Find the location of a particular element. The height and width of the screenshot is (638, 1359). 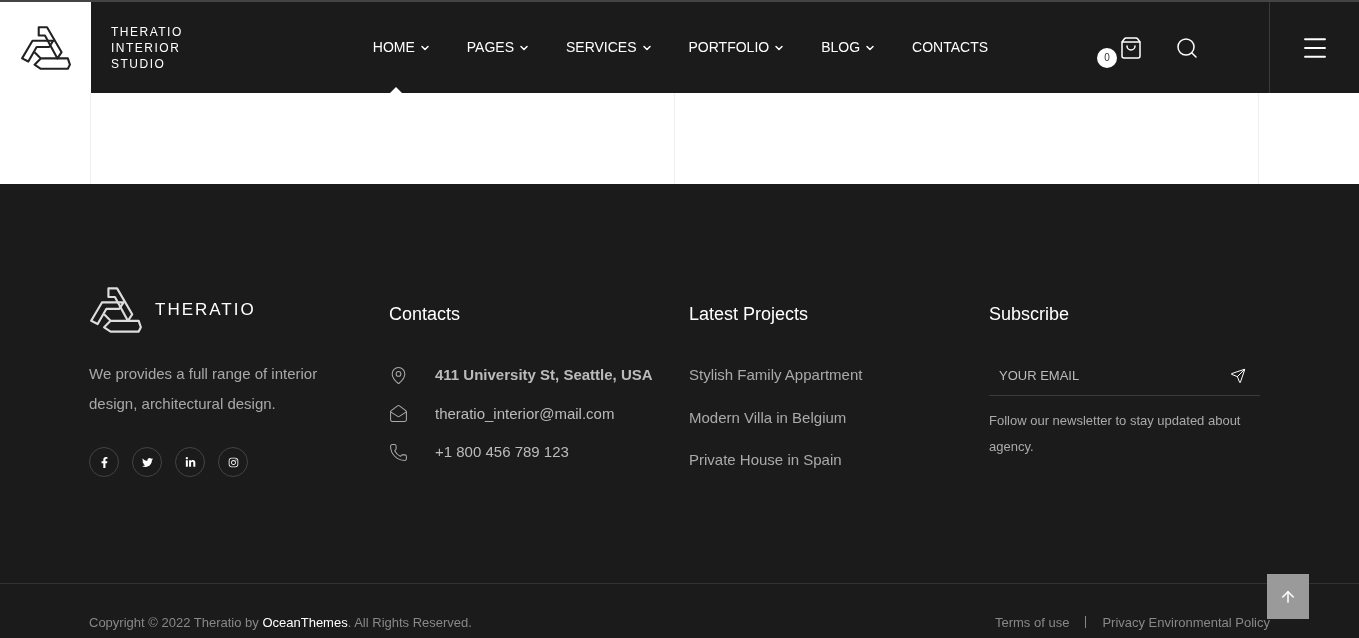

cart-count: 0 is located at coordinates (1107, 57).